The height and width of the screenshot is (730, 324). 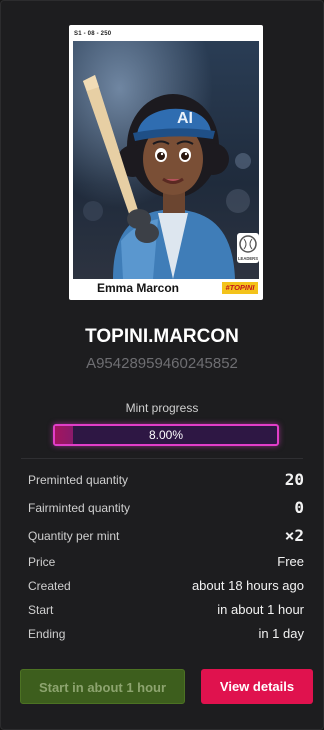 What do you see at coordinates (257, 686) in the screenshot?
I see `view-details-button: View details` at bounding box center [257, 686].